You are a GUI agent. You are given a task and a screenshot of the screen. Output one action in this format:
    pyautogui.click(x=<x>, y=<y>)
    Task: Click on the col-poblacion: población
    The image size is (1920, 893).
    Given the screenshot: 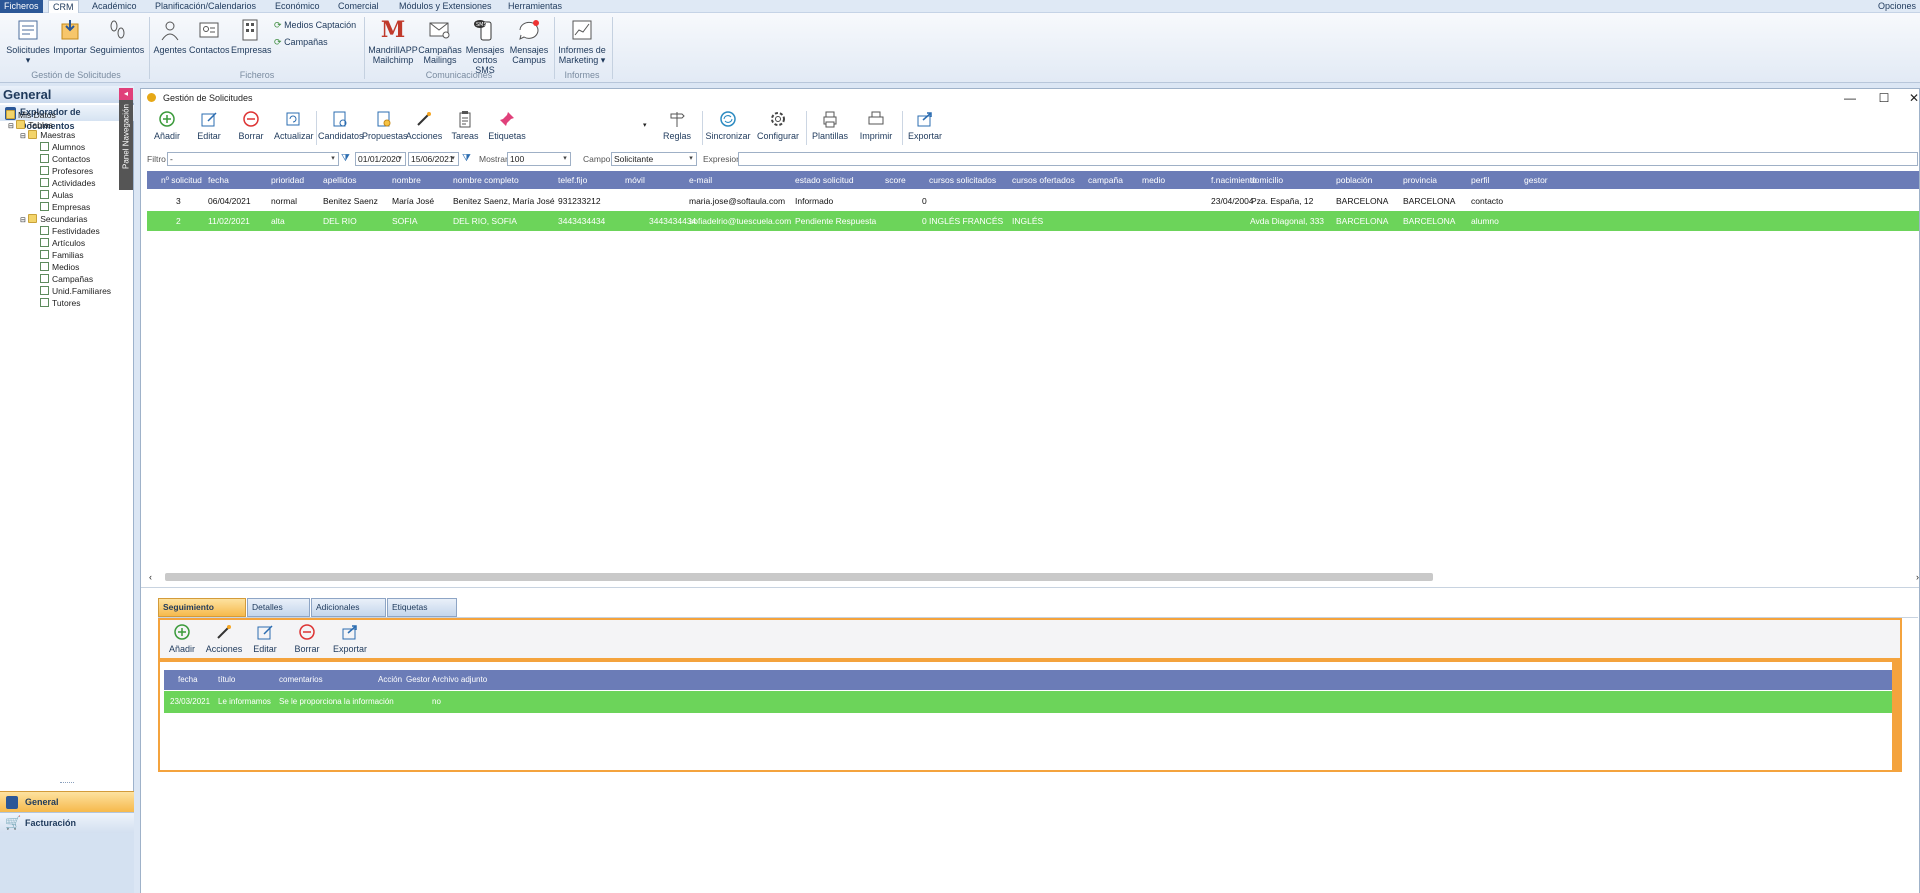 What is the action you would take?
    pyautogui.click(x=1354, y=180)
    